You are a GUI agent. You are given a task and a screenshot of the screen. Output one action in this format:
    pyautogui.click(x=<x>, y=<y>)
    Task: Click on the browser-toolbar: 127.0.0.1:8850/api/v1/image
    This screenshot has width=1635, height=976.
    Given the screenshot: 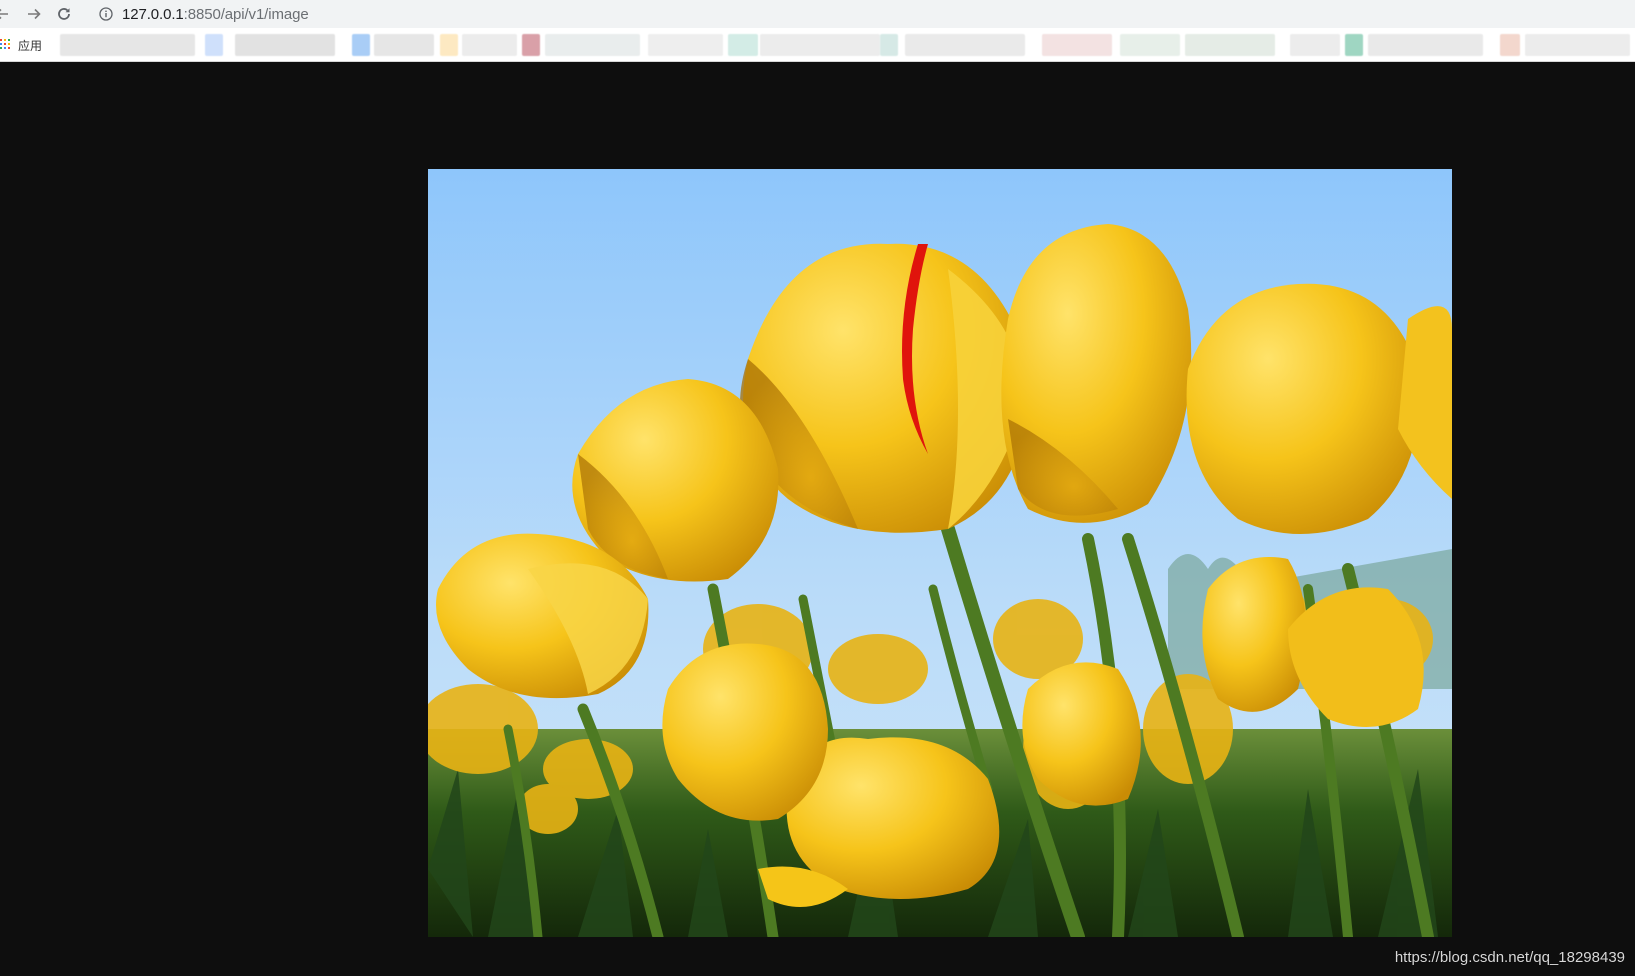 What is the action you would take?
    pyautogui.click(x=817, y=14)
    